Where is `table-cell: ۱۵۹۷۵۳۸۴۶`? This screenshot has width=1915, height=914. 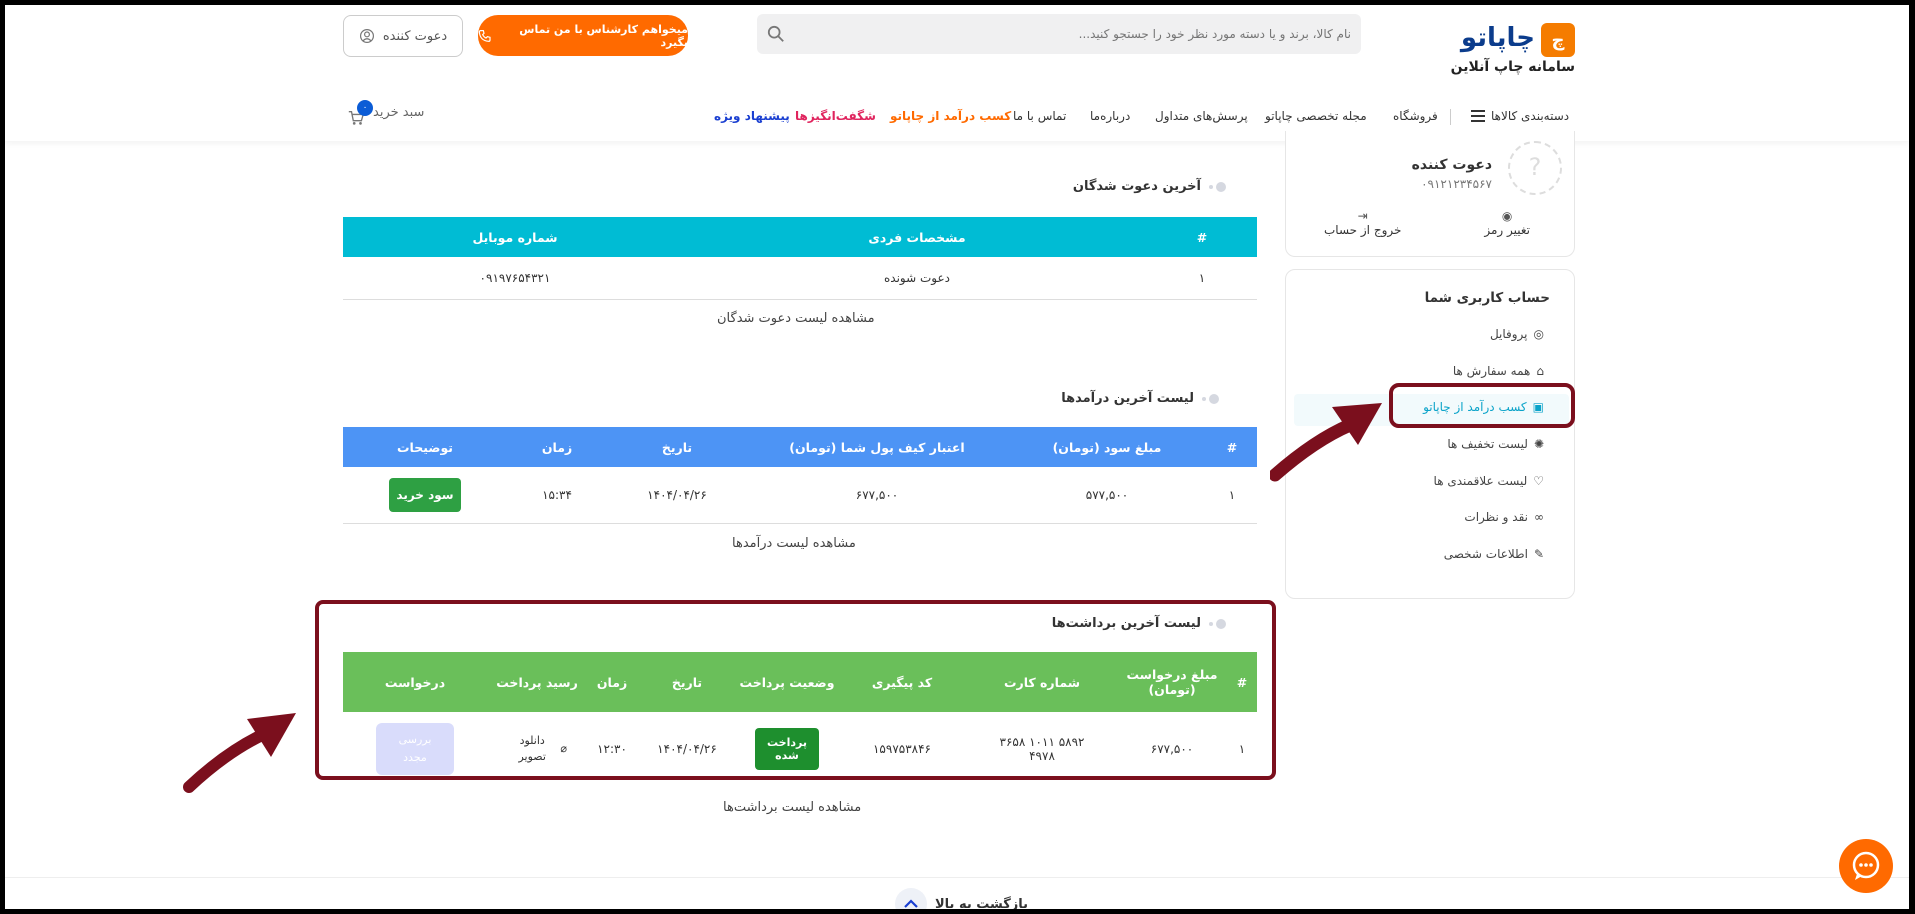
table-cell: ۱۵۹۷۵۳۸۴۶ is located at coordinates (901, 749).